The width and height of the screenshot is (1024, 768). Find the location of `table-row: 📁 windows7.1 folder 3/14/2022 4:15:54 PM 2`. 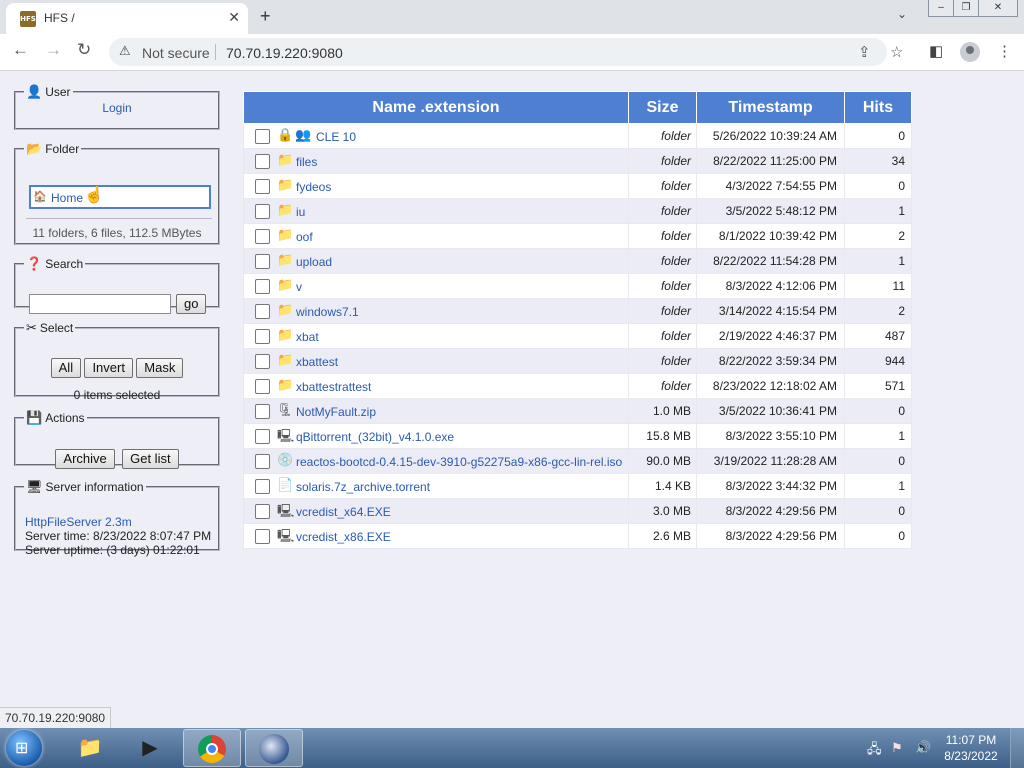

table-row: 📁 windows7.1 folder 3/14/2022 4:15:54 PM 2 is located at coordinates (577, 311).